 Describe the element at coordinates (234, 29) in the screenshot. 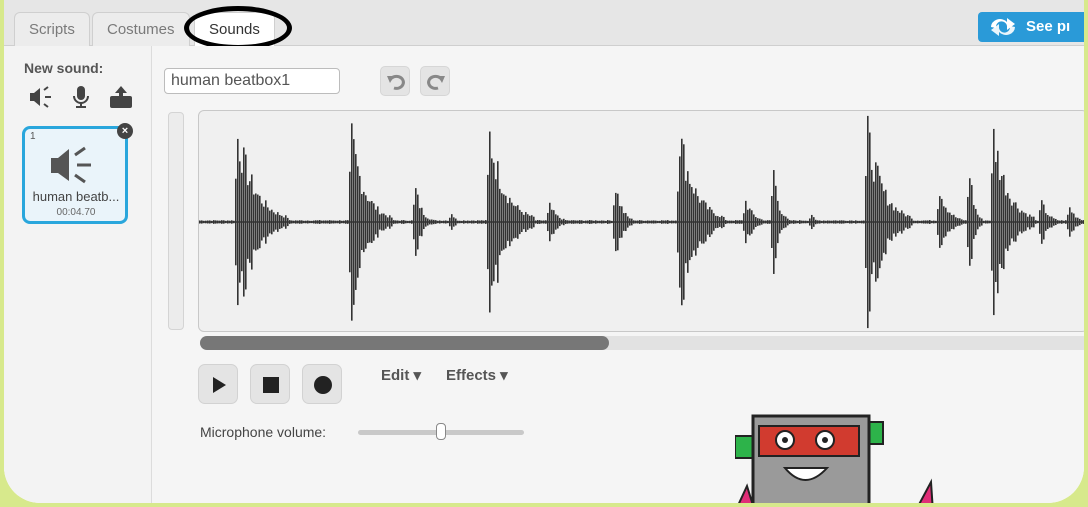

I see `tab-sounds: Sounds` at that location.